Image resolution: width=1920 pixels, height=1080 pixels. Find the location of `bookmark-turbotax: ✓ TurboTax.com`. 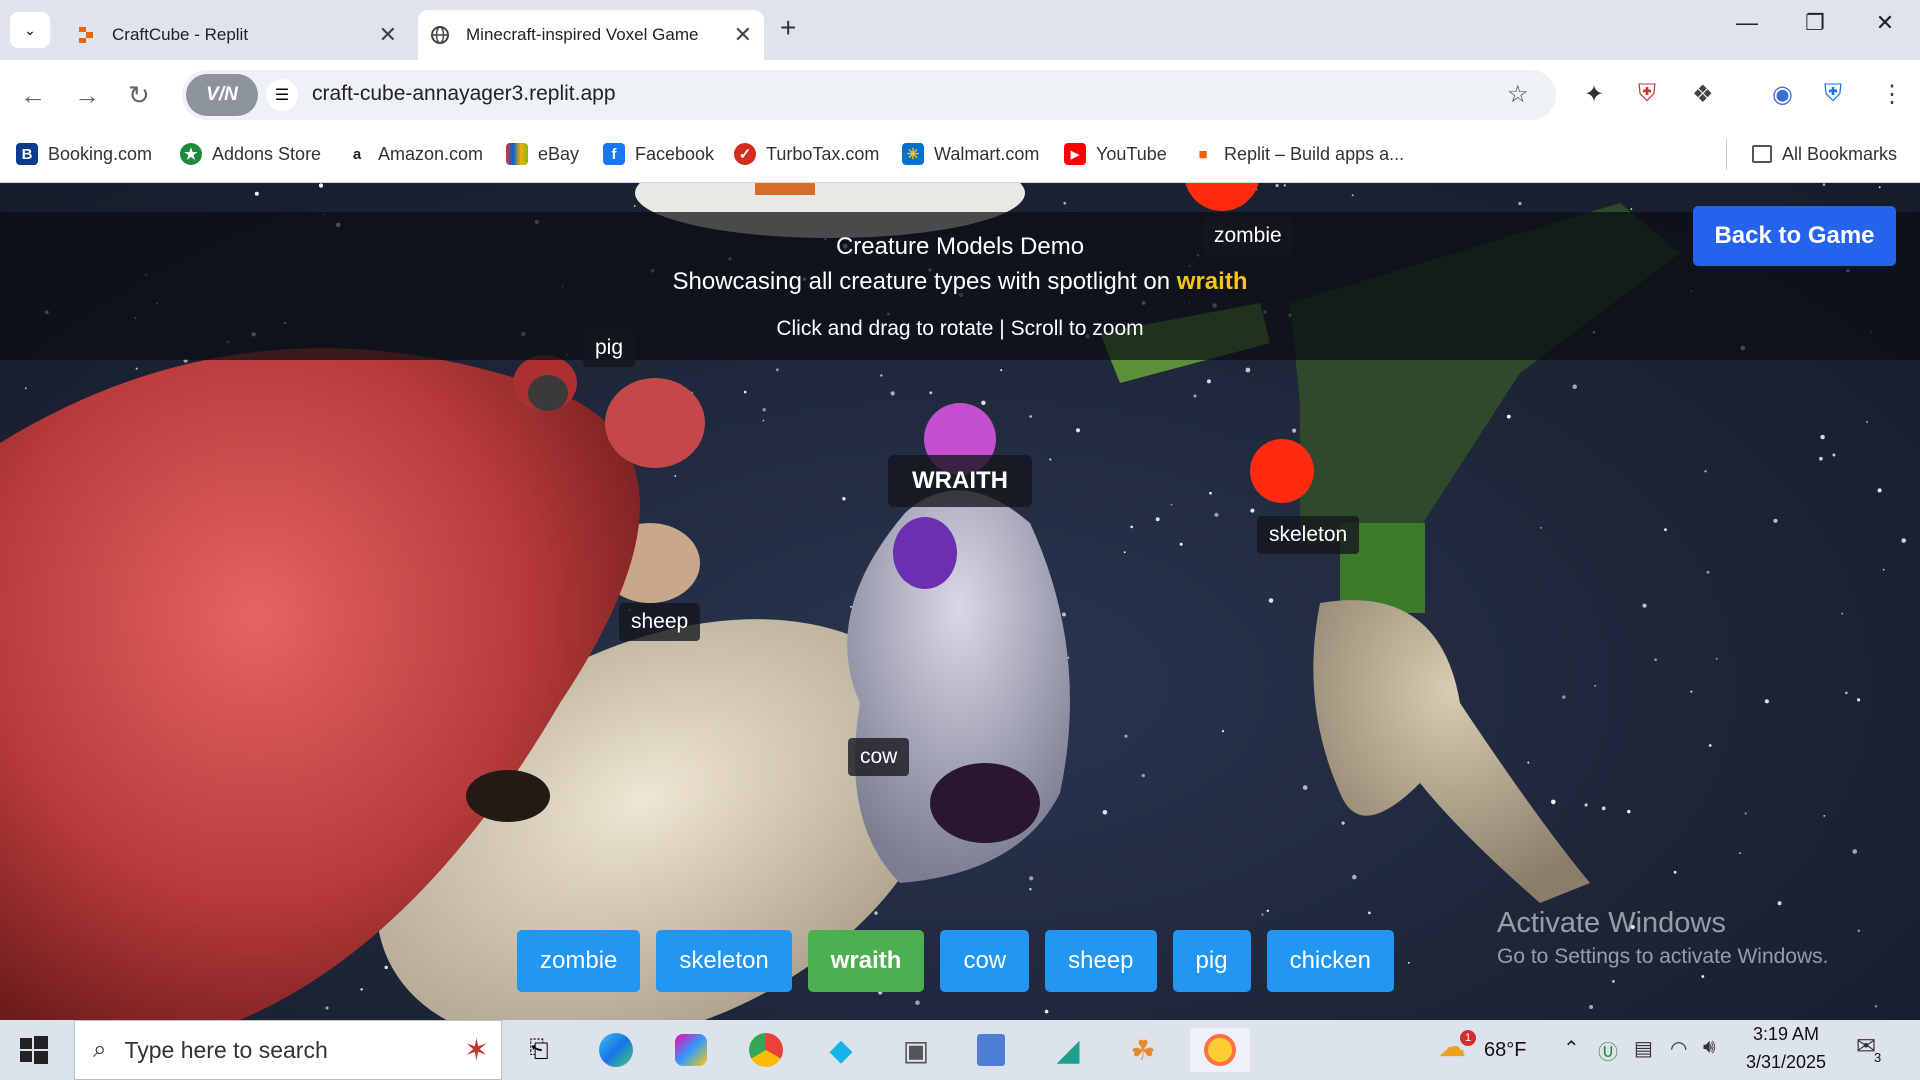

bookmark-turbotax: ✓ TurboTax.com is located at coordinates (806, 154).